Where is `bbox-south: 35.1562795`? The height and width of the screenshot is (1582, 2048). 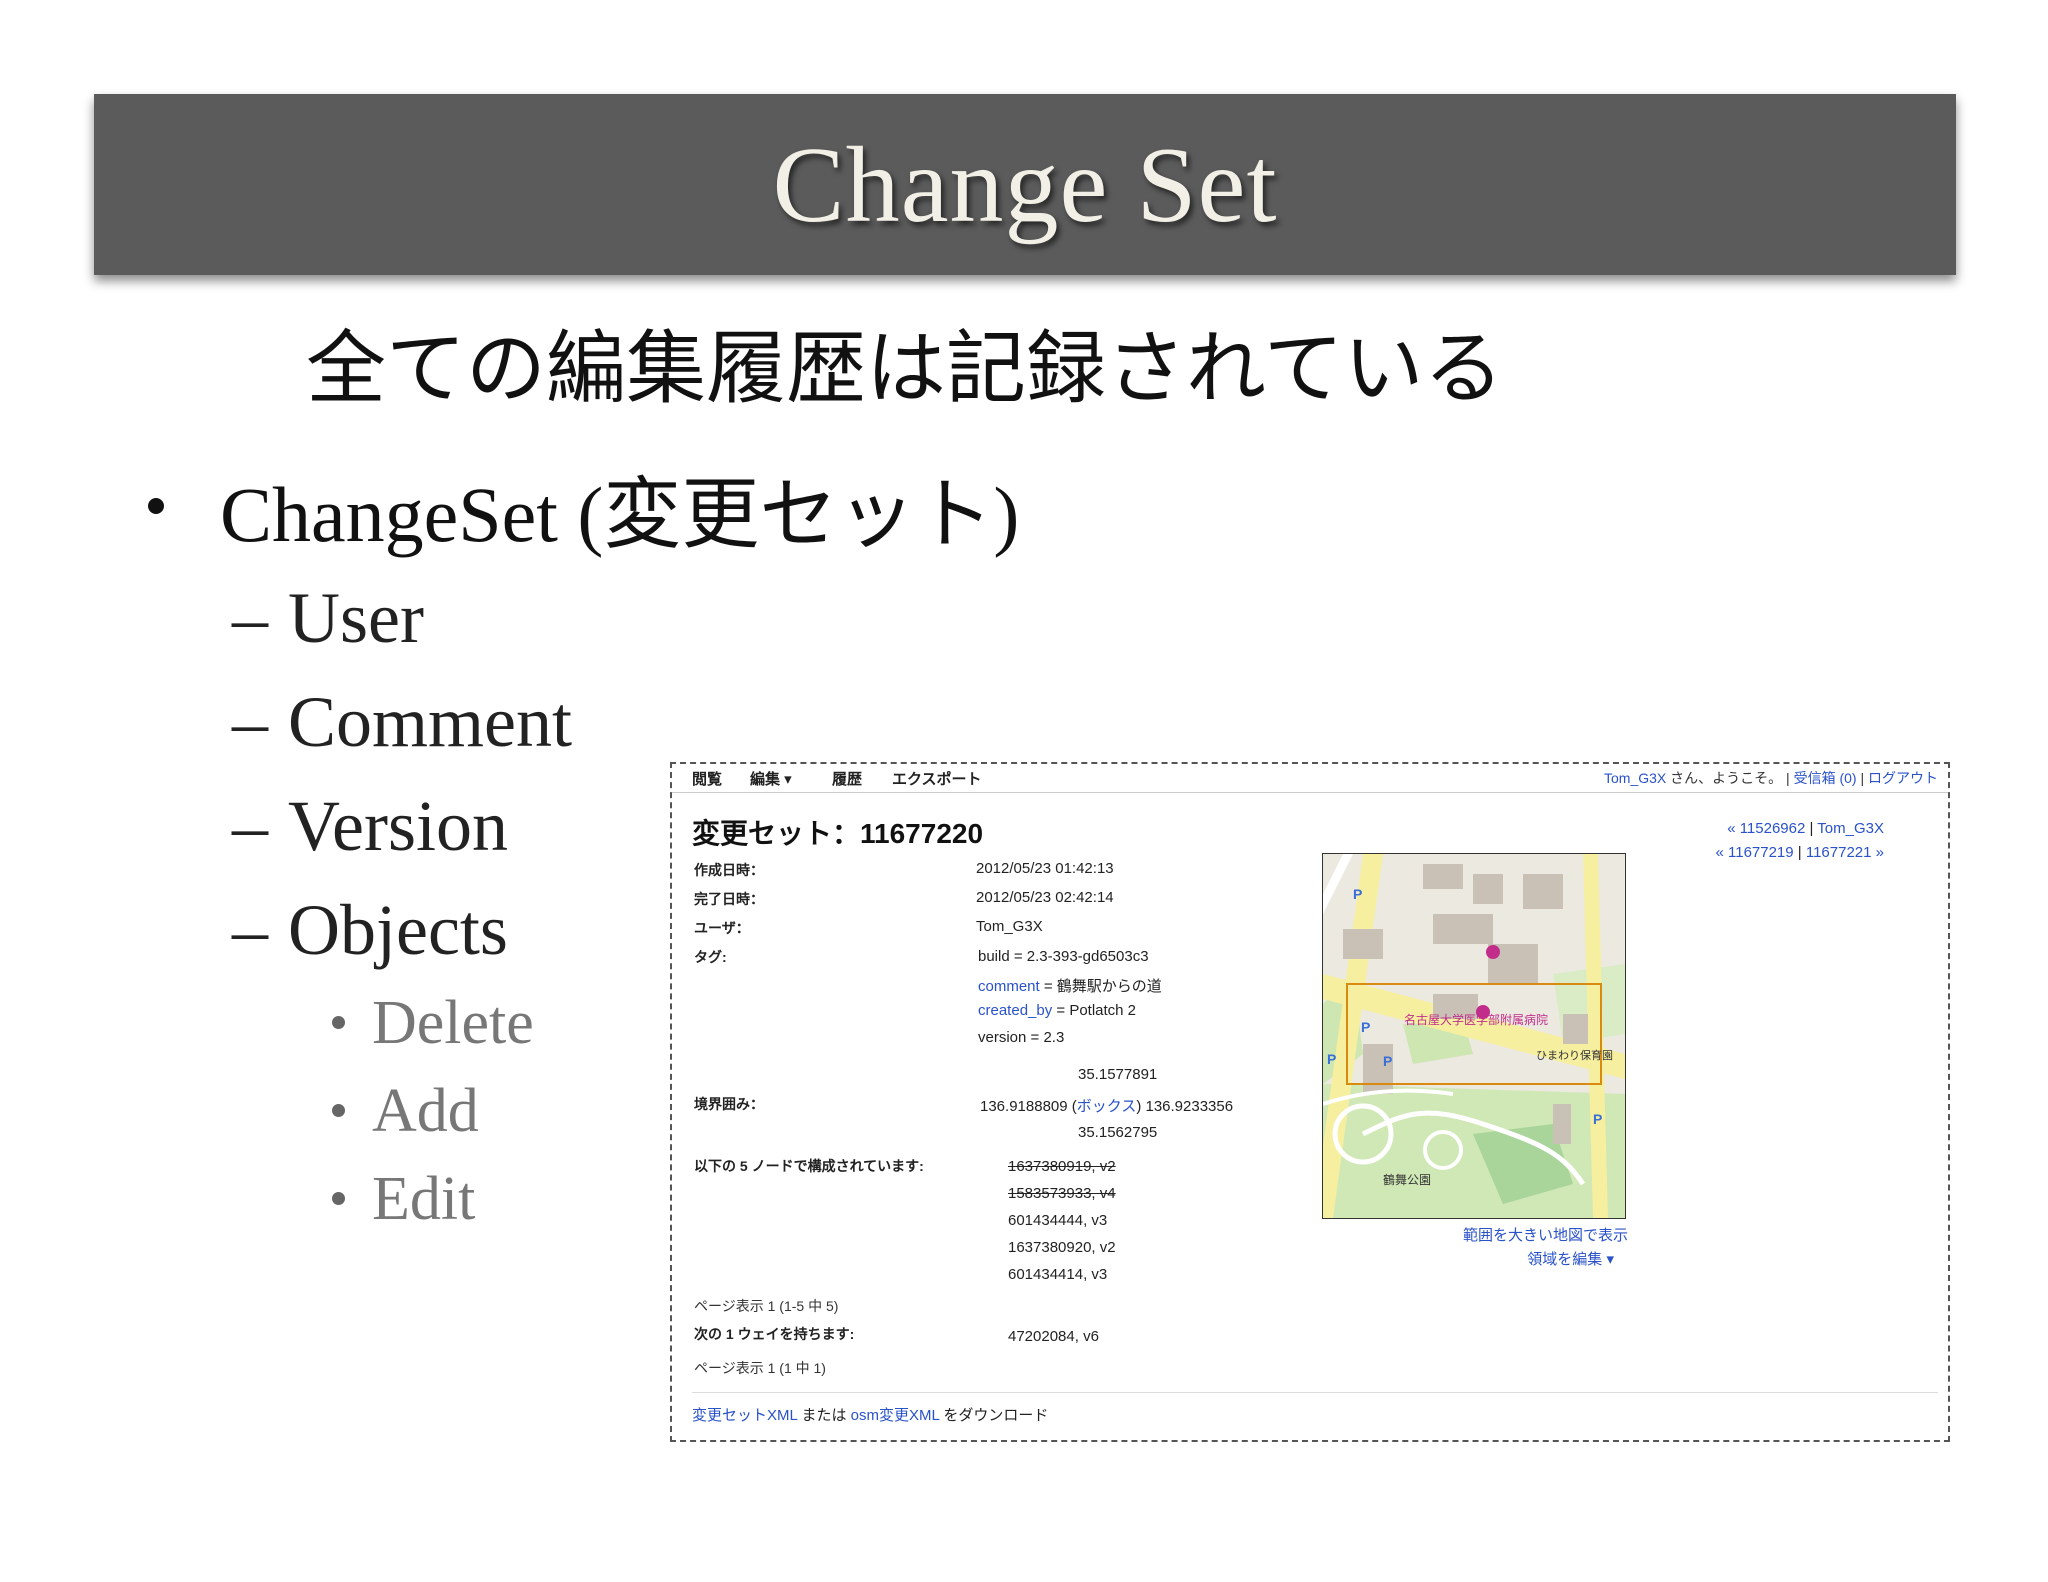
bbox-south: 35.1562795 is located at coordinates (1118, 1132).